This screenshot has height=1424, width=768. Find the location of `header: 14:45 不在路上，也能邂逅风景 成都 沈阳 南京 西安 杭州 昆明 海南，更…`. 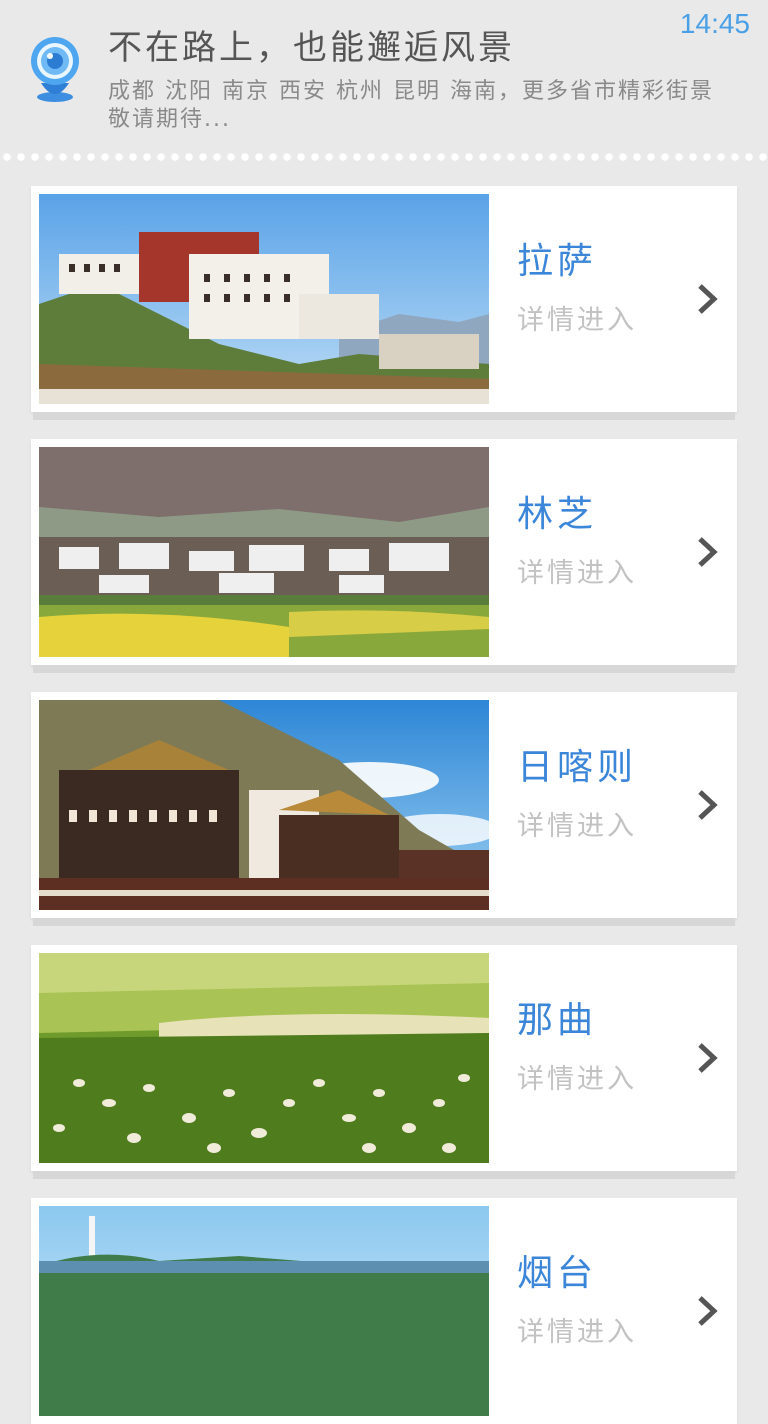

header: 14:45 不在路上，也能邂逅风景 成都 沈阳 南京 西安 杭州 昆明 海南，更… is located at coordinates (384, 75).